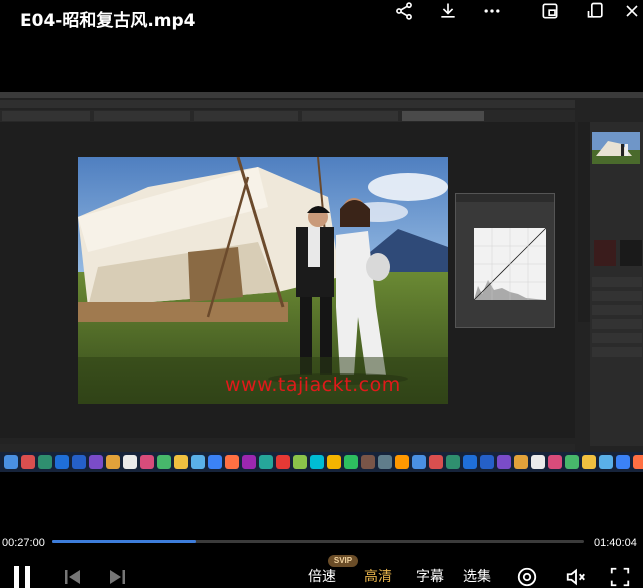 The image size is (643, 588). I want to click on progress-bar, so click(318, 541).